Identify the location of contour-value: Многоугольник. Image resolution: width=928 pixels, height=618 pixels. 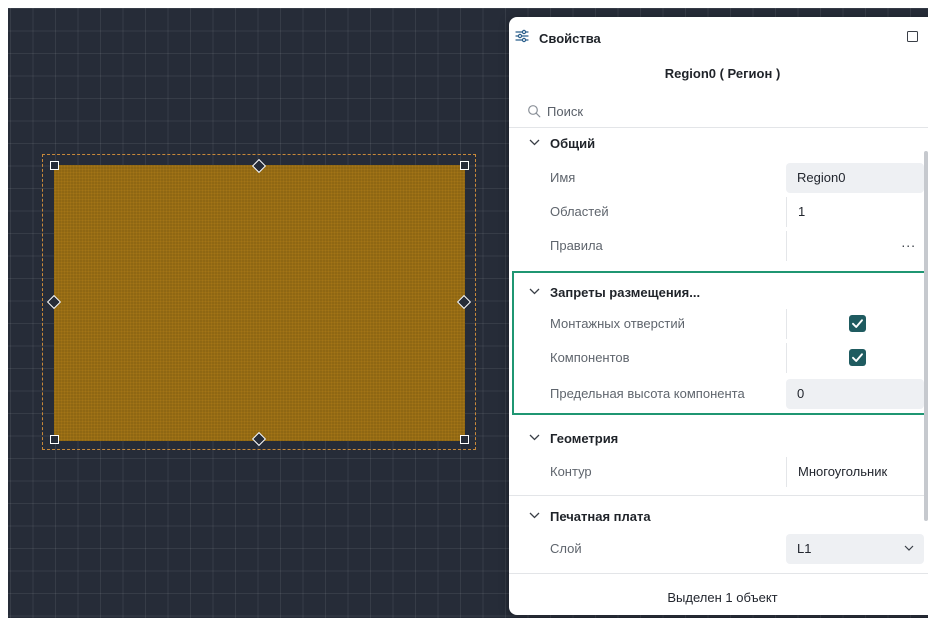
(843, 471).